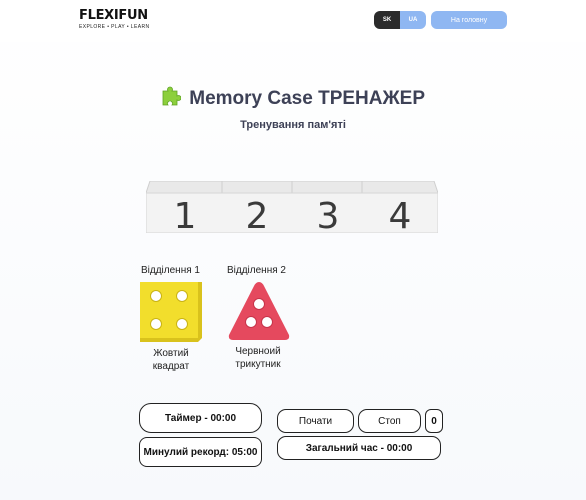 Image resolution: width=586 pixels, height=500 pixels. What do you see at coordinates (258, 358) in the screenshot?
I see `compartment-2-caption: Червноий трикутник` at bounding box center [258, 358].